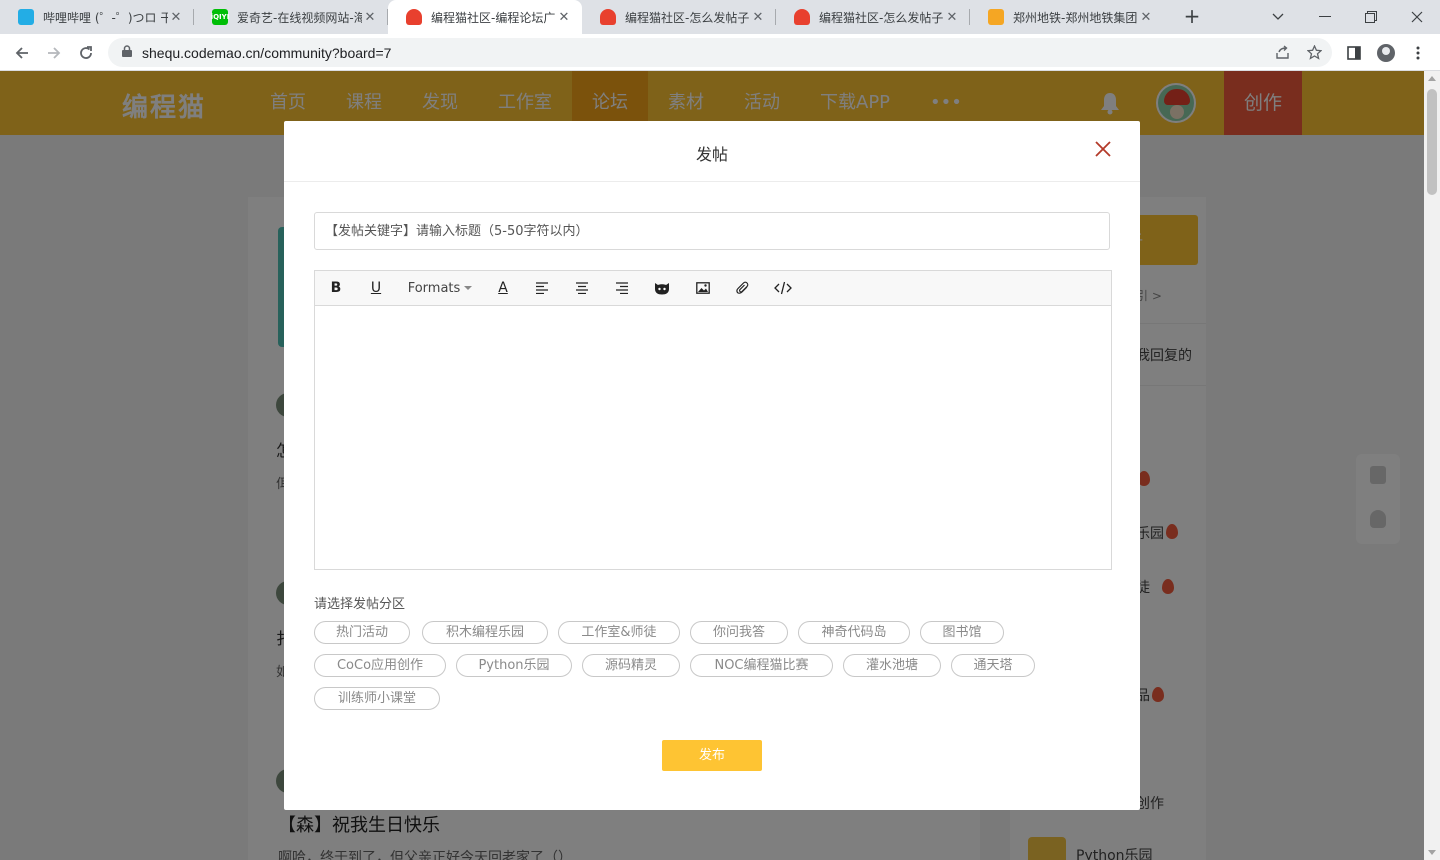  I want to click on category-tag: 神奇代码岛, so click(854, 632).